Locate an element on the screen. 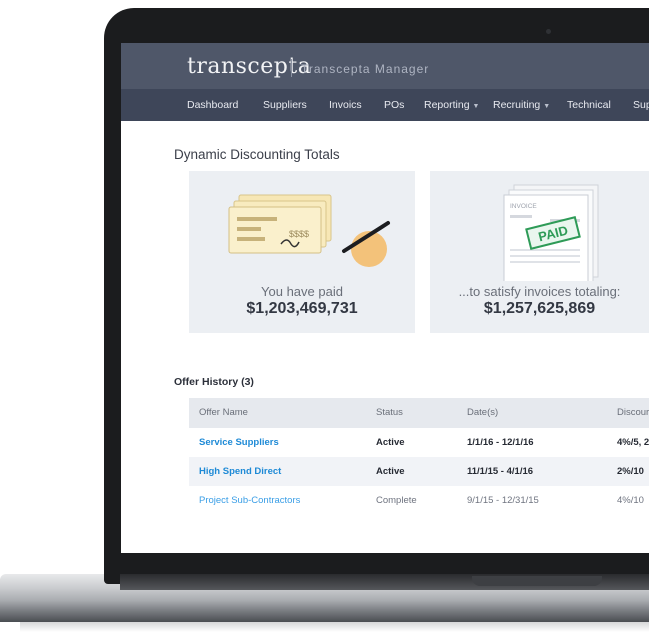 This screenshot has height=643, width=649. offer-dates: 1/1/16 - 12/1/16 is located at coordinates (500, 442).